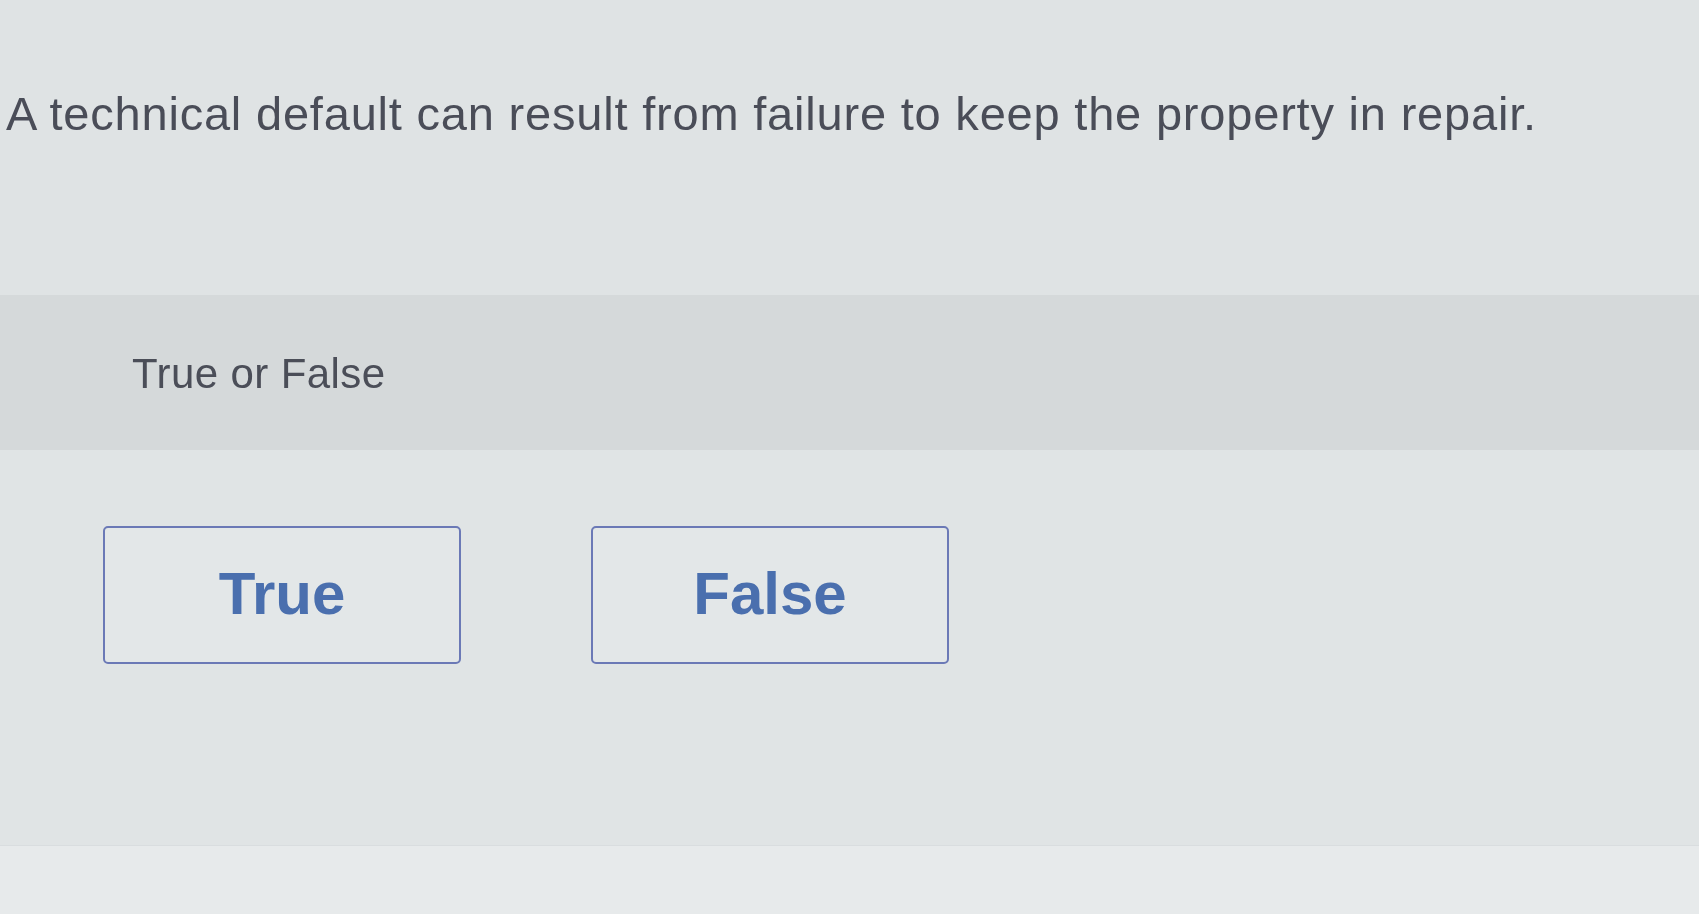 The image size is (1699, 914). What do you see at coordinates (770, 595) in the screenshot?
I see `answer-button: False` at bounding box center [770, 595].